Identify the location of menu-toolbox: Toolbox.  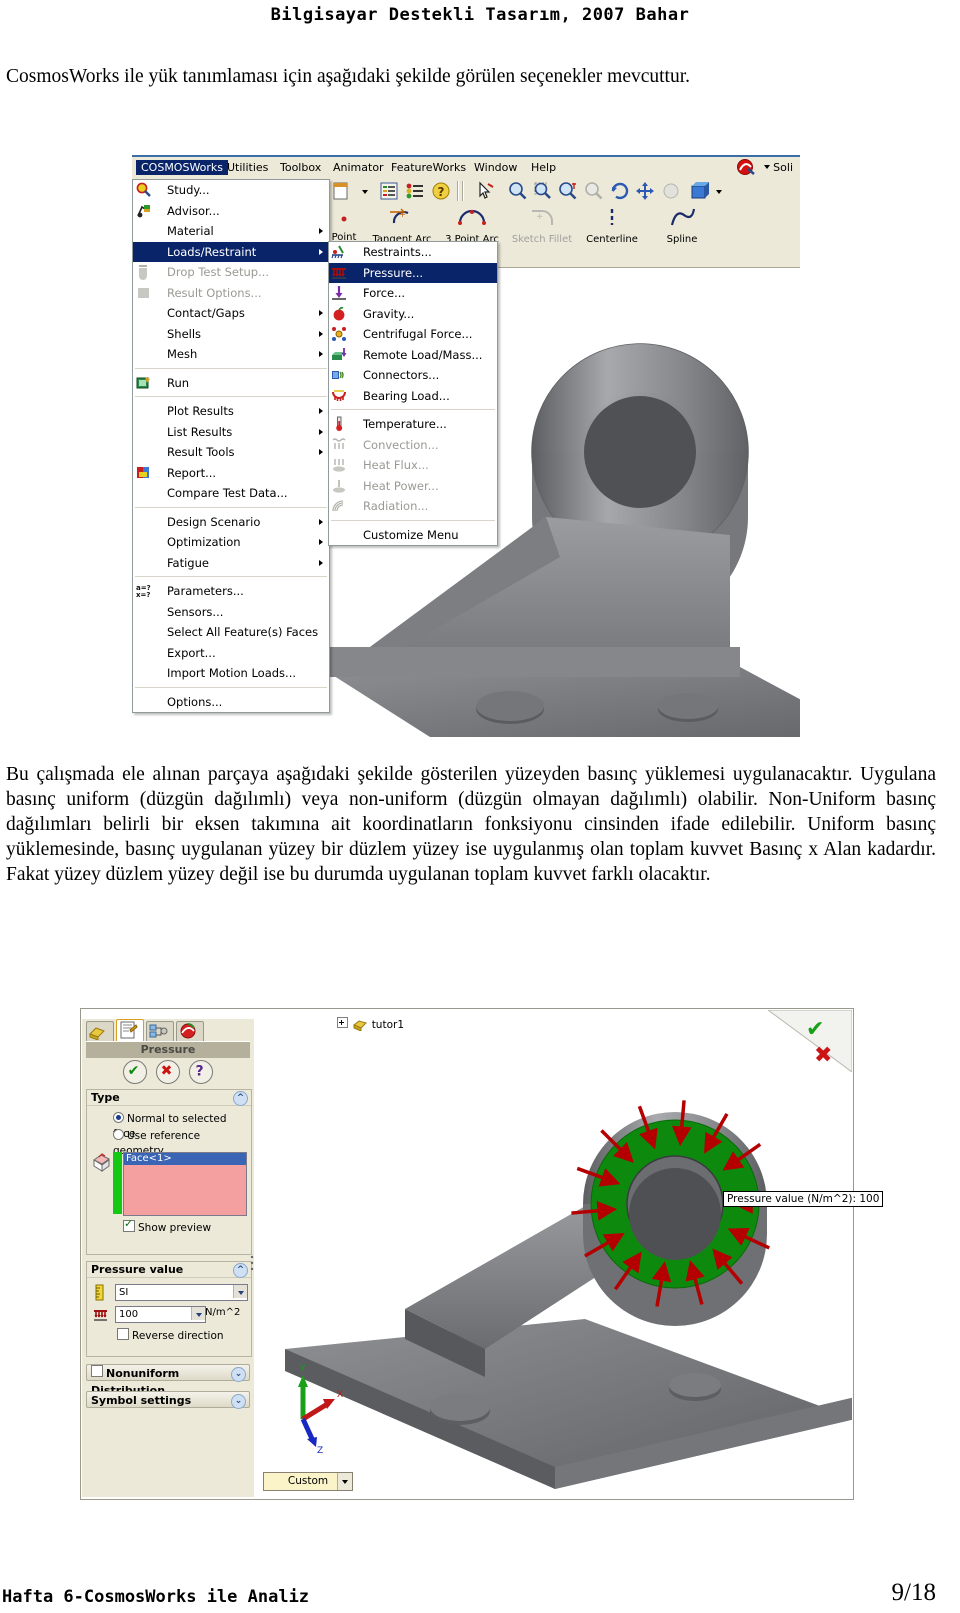
(300, 167).